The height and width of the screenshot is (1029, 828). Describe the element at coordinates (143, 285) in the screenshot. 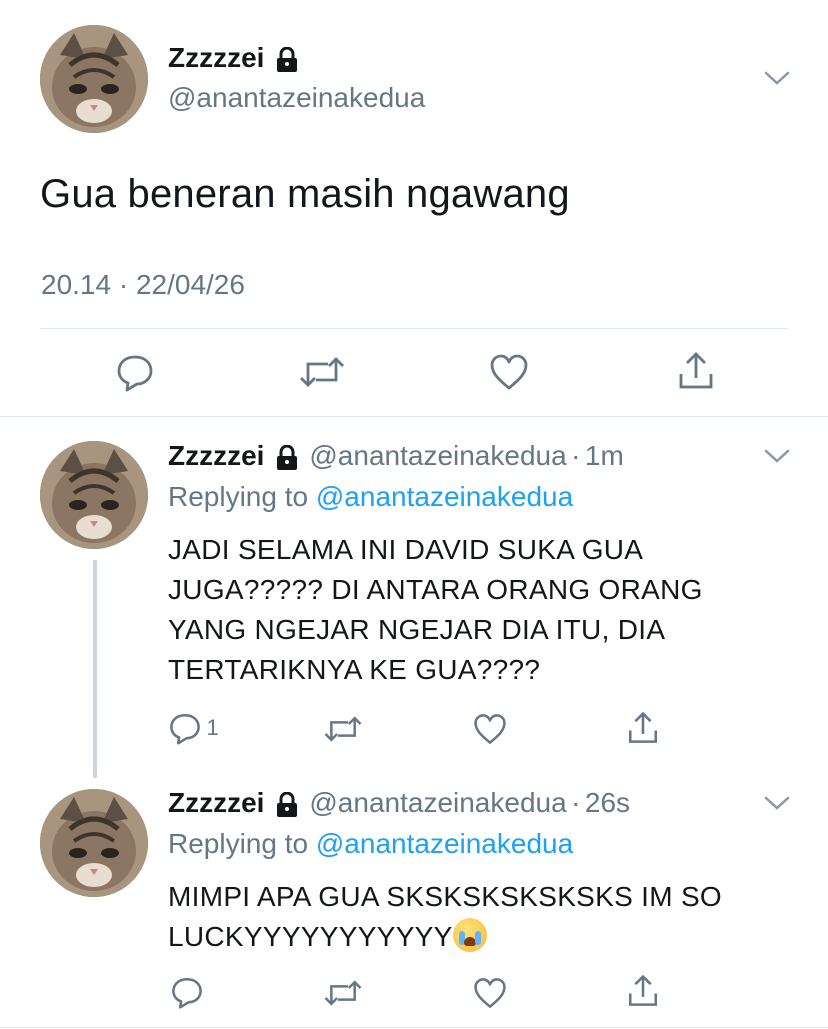

I see `tweet-timestamp: 20.14 · 22/04/26` at that location.